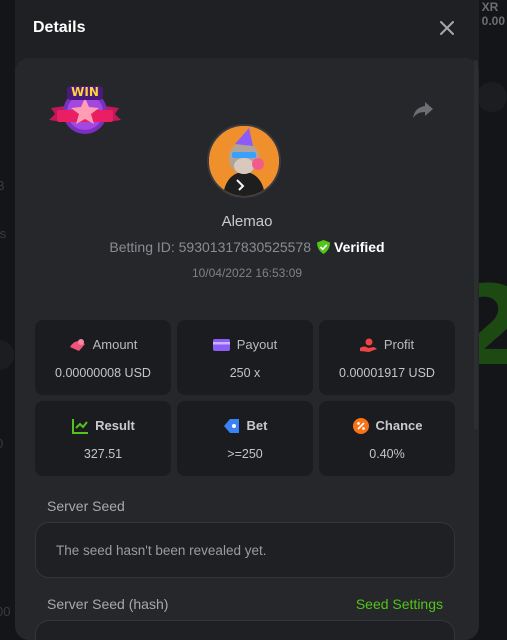 The image size is (507, 640). I want to click on stat-tile-result: Result 327.51, so click(103, 438).